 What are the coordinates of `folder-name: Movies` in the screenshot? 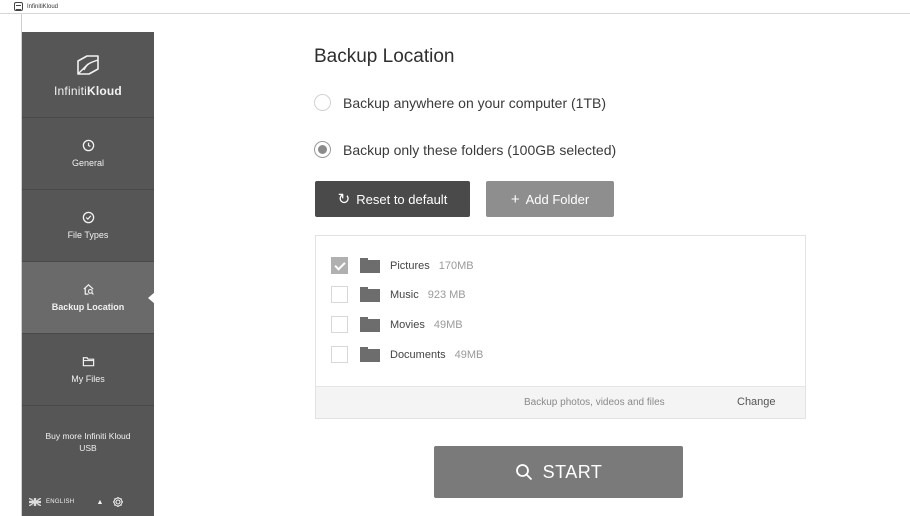 It's located at (407, 324).